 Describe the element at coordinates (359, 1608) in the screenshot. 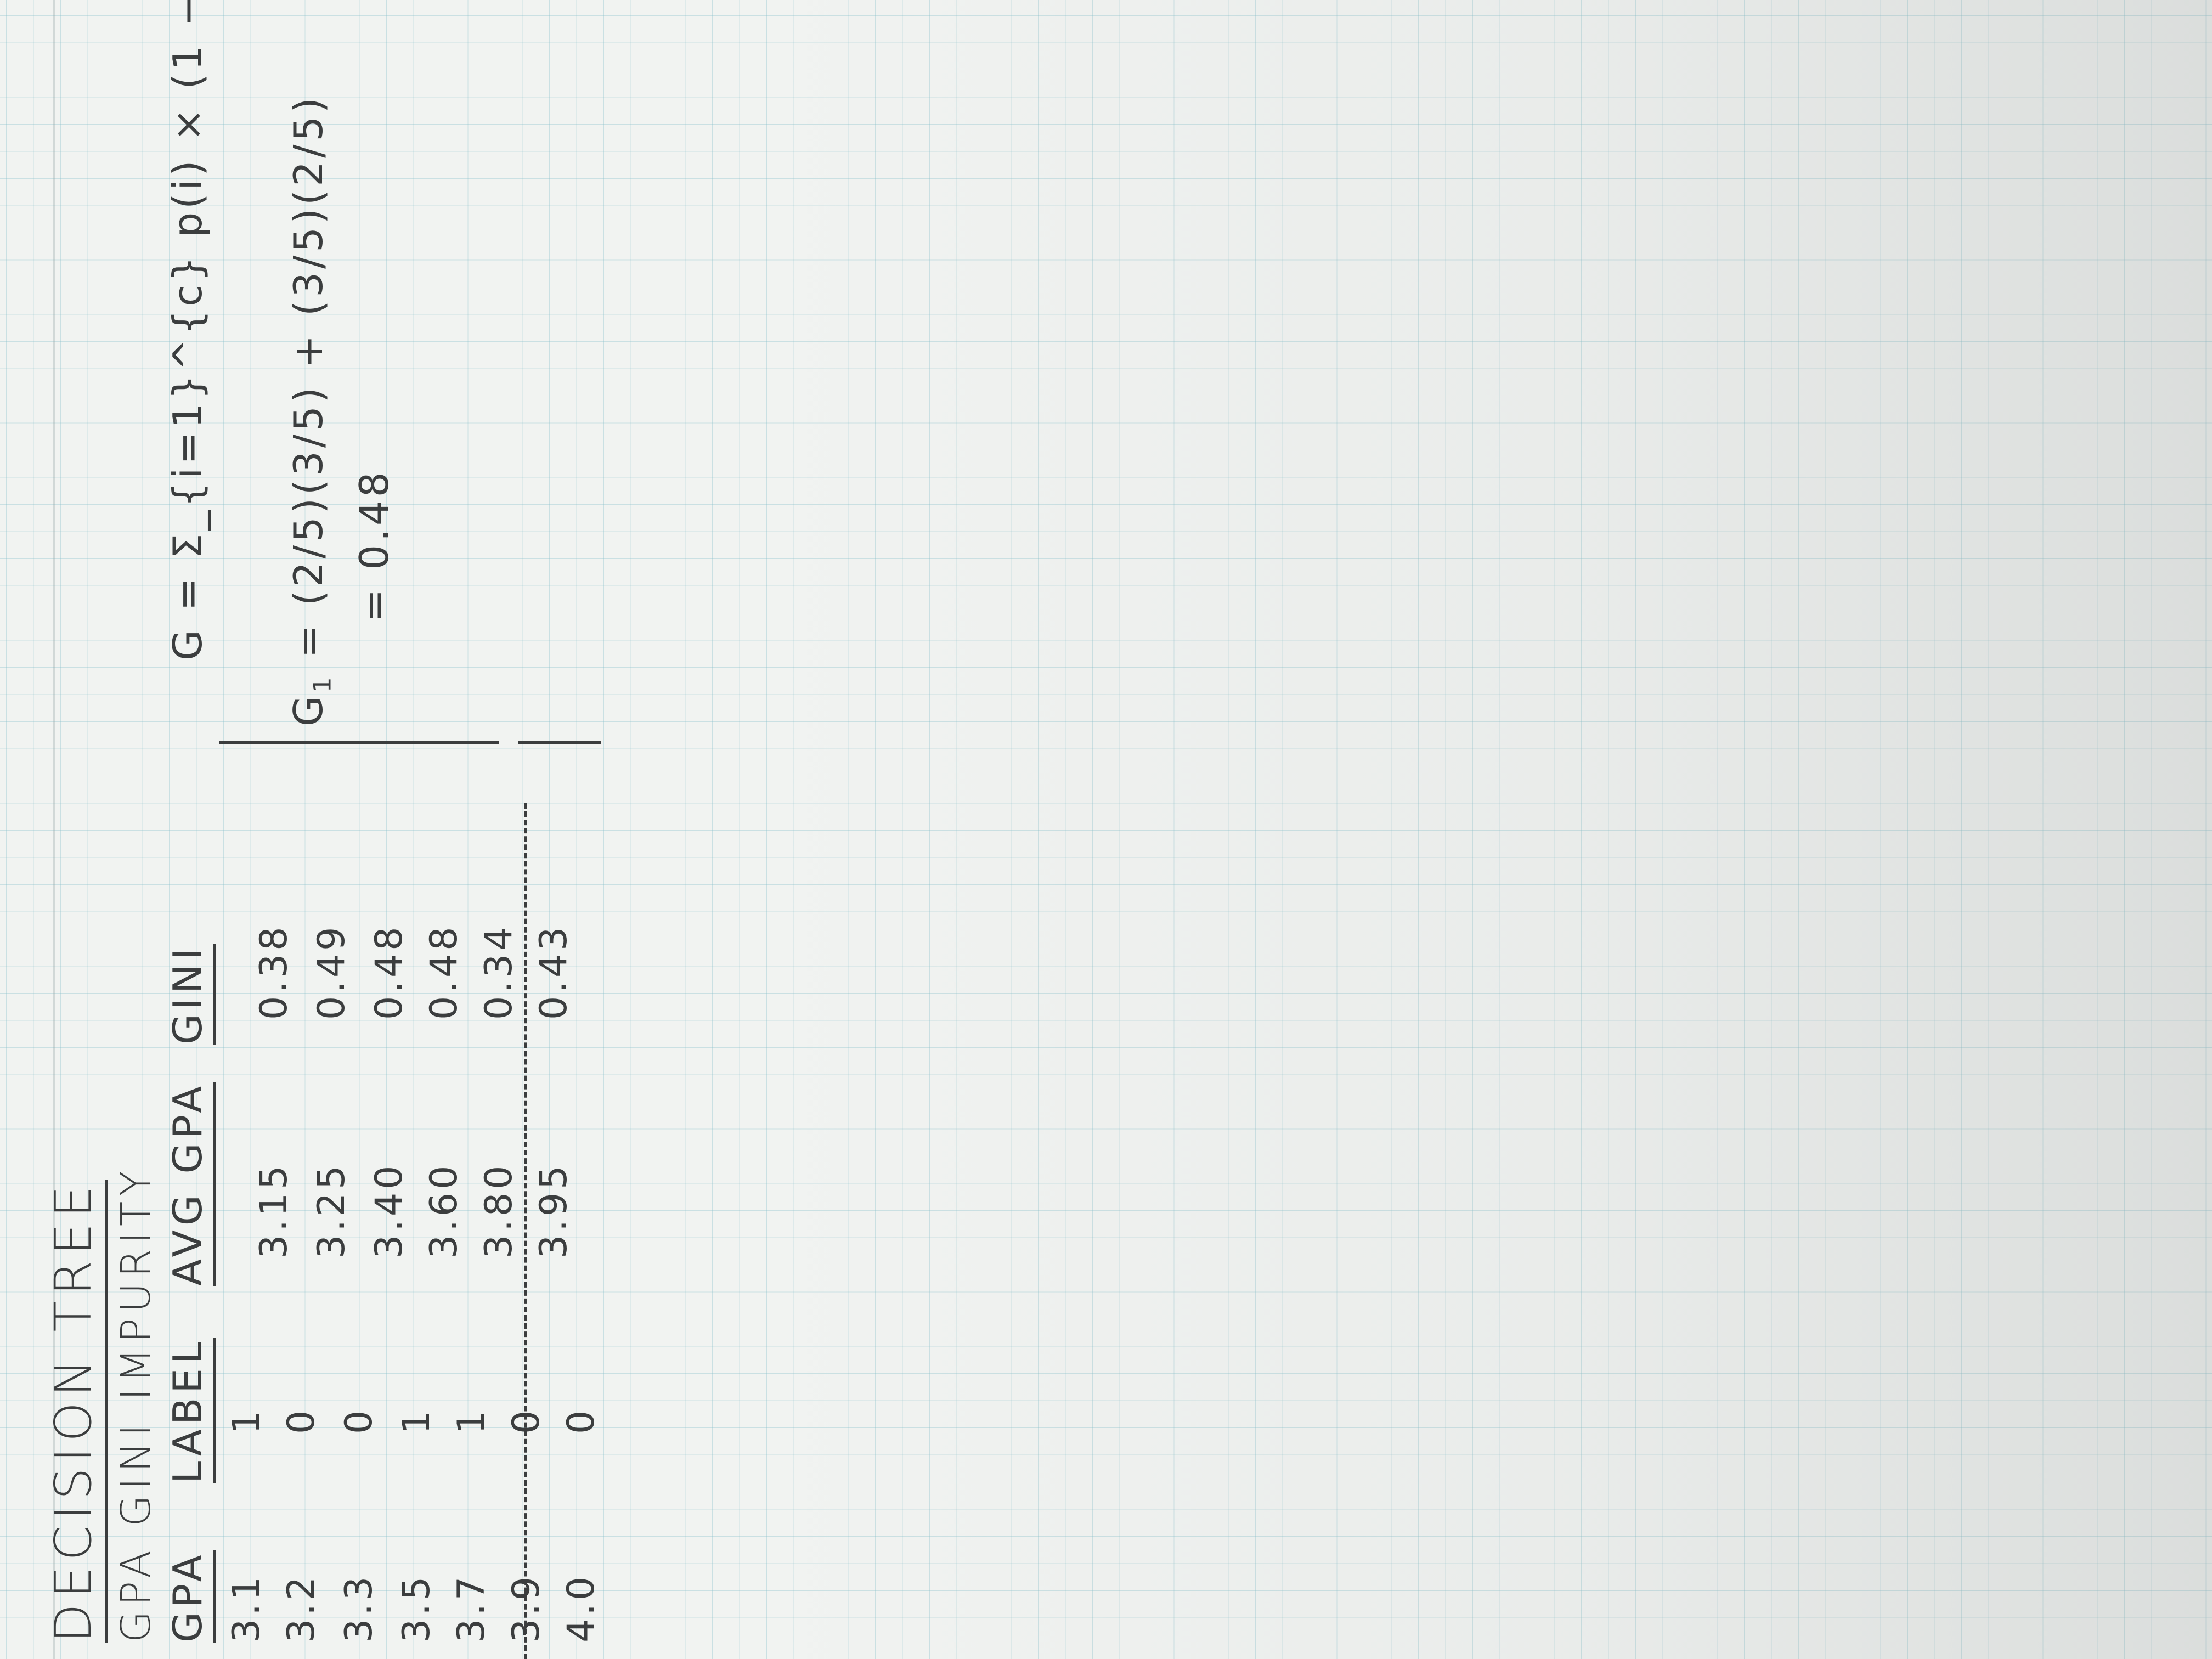

I see `gpa-cell: 3.3` at that location.